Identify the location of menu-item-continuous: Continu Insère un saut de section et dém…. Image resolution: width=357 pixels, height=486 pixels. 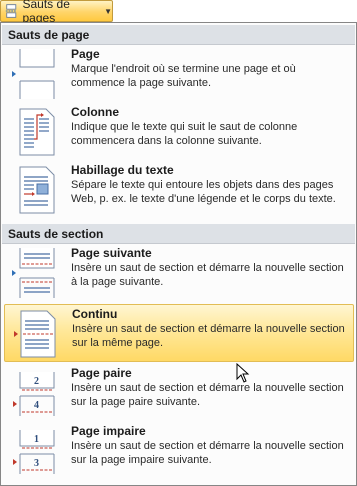
(179, 333).